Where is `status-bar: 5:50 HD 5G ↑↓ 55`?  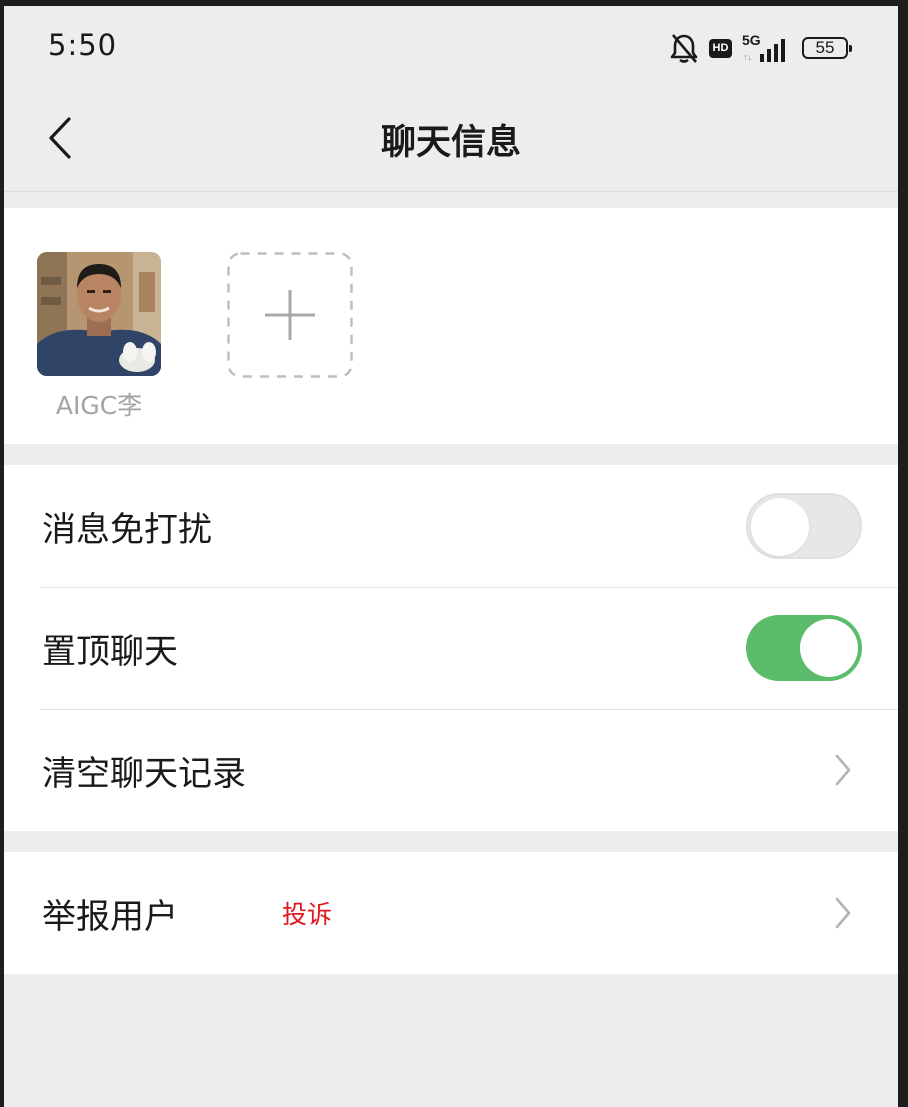
status-bar: 5:50 HD 5G ↑↓ 55 is located at coordinates (451, 46).